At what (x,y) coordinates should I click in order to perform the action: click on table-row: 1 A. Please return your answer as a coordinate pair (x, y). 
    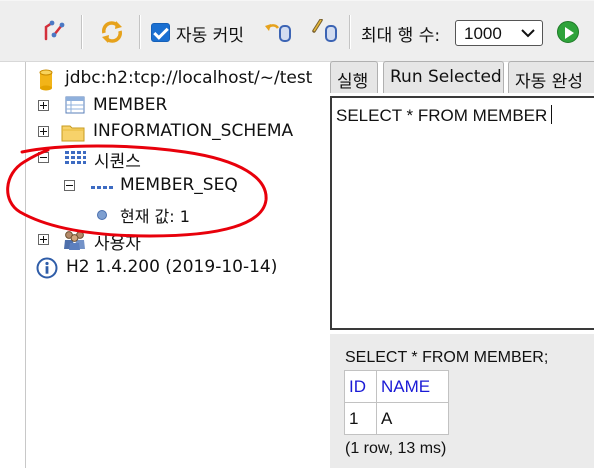
    Looking at the image, I should click on (396, 418).